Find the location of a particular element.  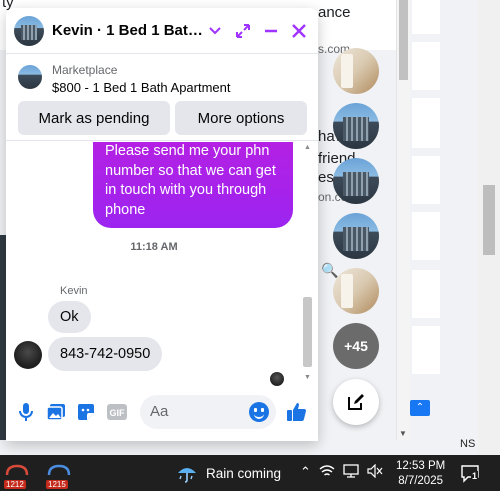

more-chats-count: +45 is located at coordinates (356, 346).